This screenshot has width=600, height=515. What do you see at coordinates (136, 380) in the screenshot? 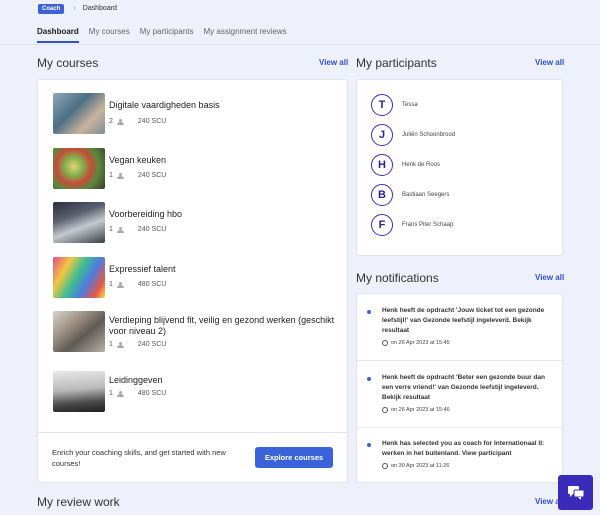
I see `course-title: Leidinggeven` at bounding box center [136, 380].